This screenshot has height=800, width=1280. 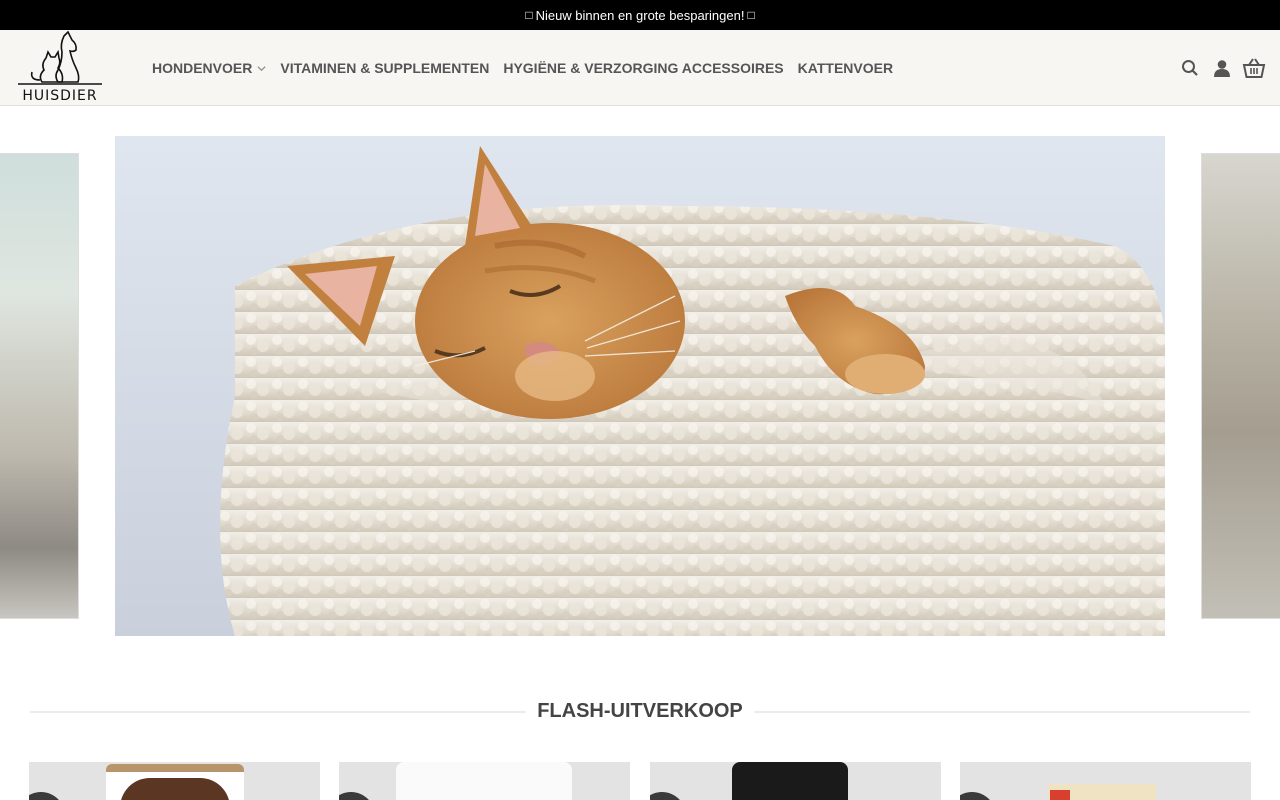 I want to click on search-icon, so click(x=1190, y=68).